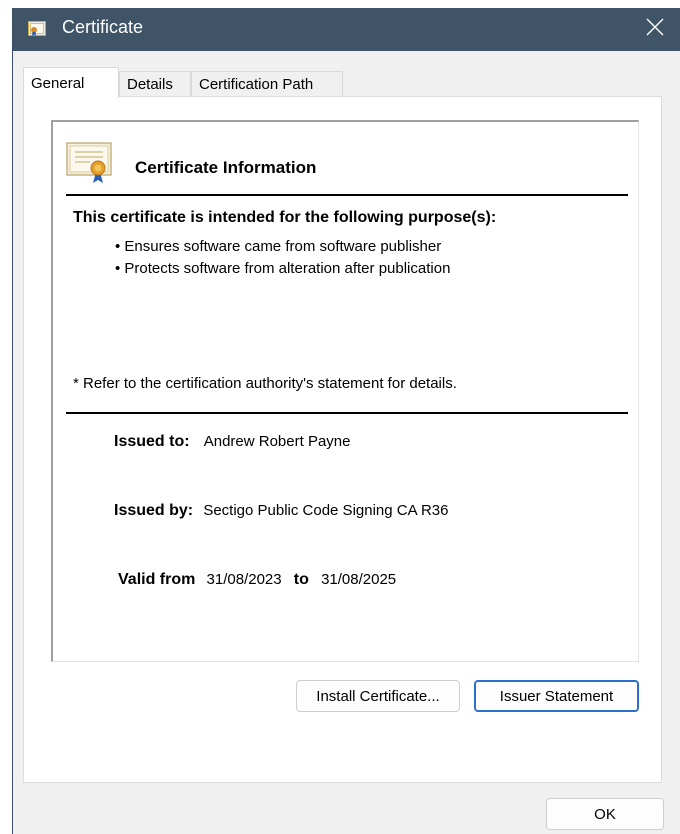 The width and height of the screenshot is (680, 834). Describe the element at coordinates (58, 83) in the screenshot. I see `tab-label: General` at that location.